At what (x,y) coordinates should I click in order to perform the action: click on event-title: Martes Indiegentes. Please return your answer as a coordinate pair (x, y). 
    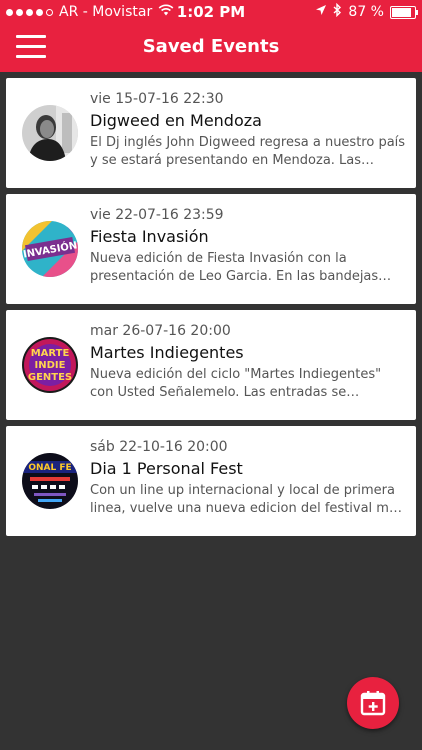
    Looking at the image, I should click on (167, 352).